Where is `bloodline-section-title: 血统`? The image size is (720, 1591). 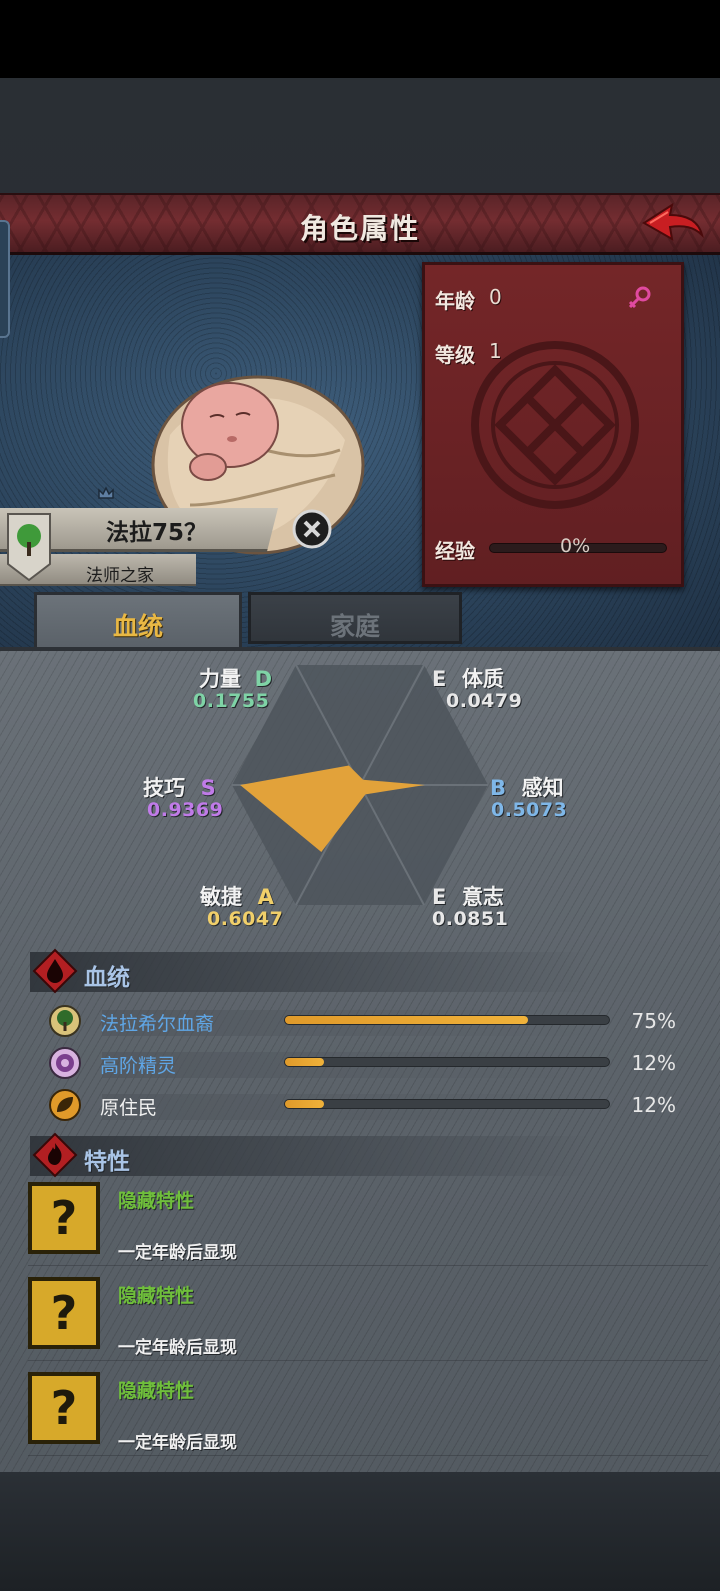
bloodline-section-title: 血统 is located at coordinates (107, 978).